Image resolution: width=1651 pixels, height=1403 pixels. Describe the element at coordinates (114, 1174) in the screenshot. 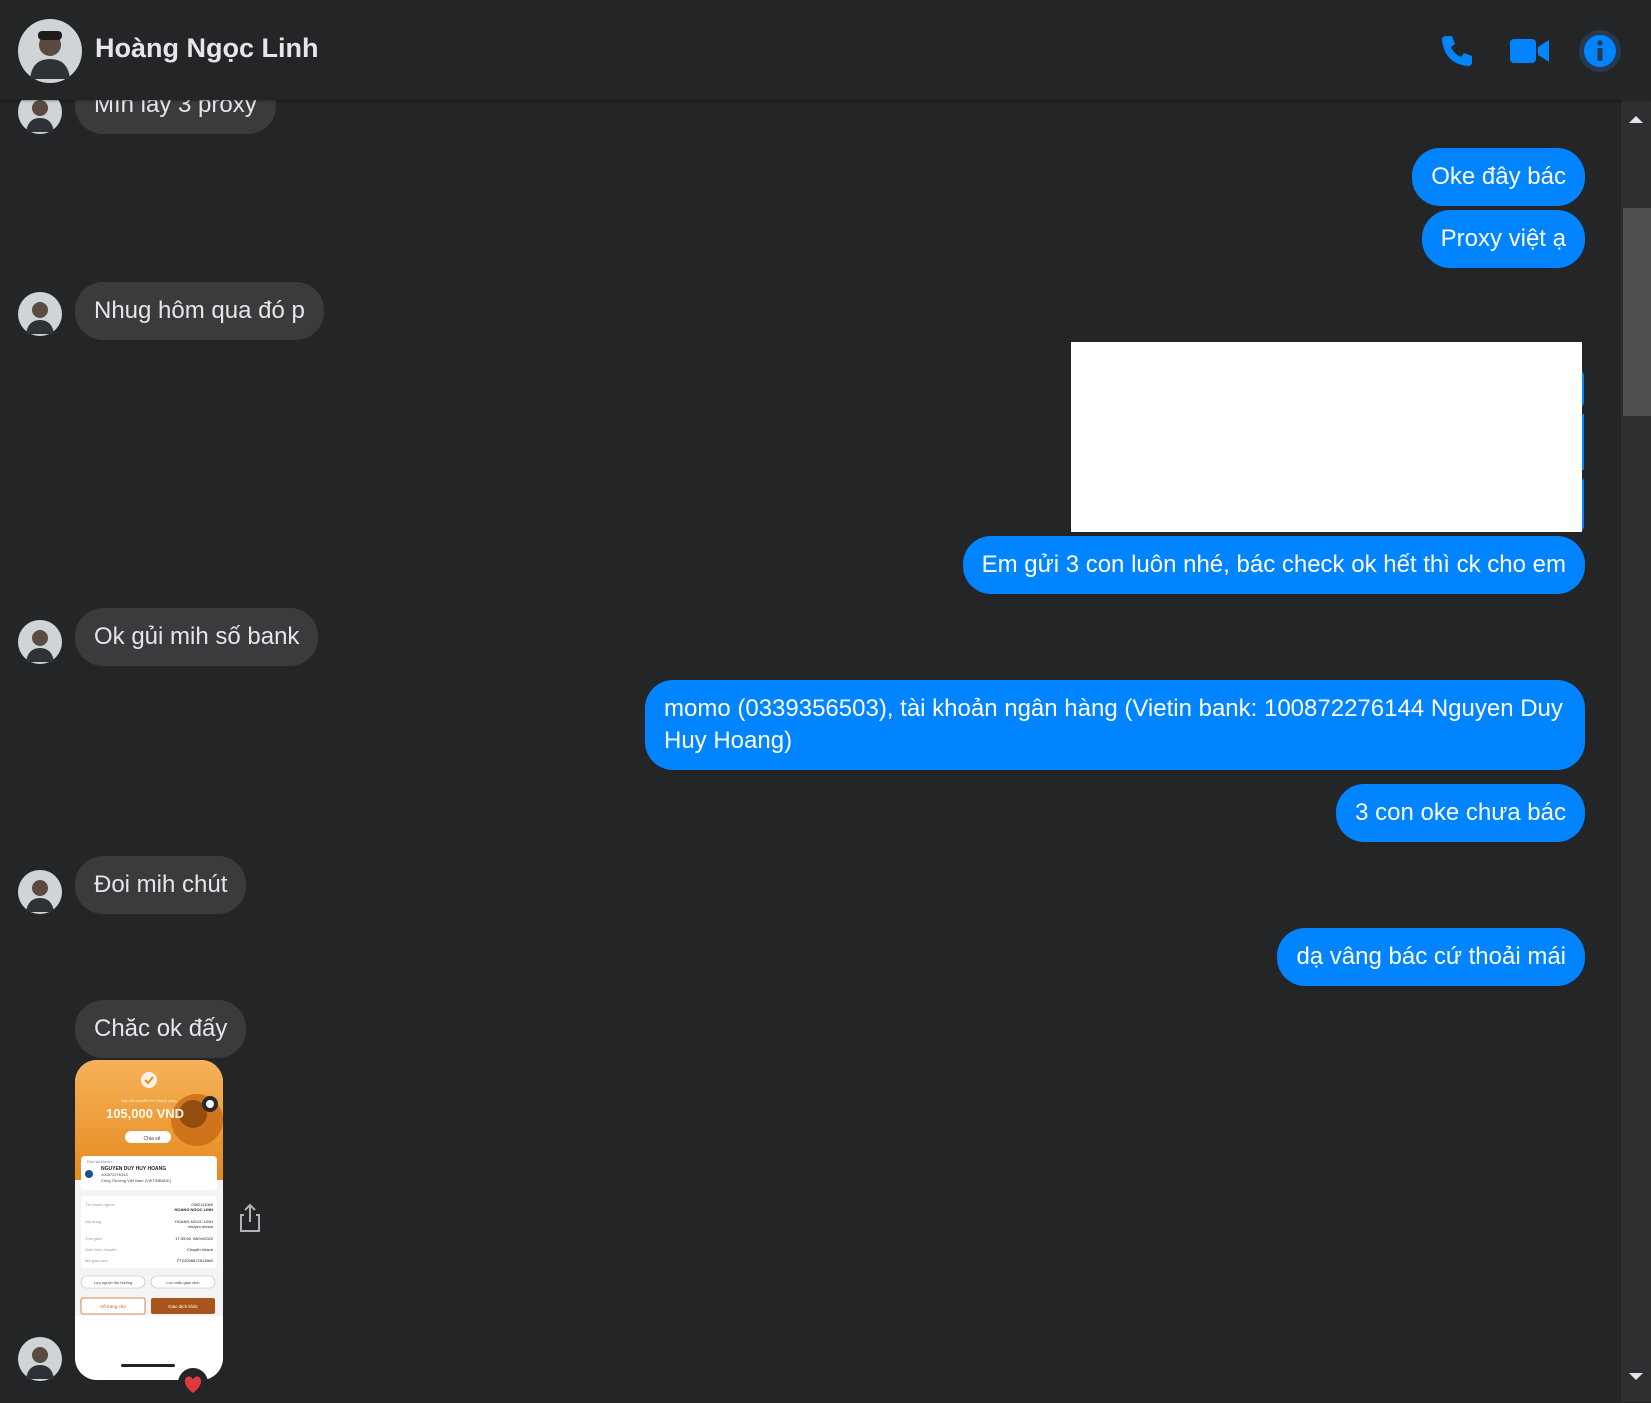

I see `receipt-recipient-account: 100872276144` at that location.